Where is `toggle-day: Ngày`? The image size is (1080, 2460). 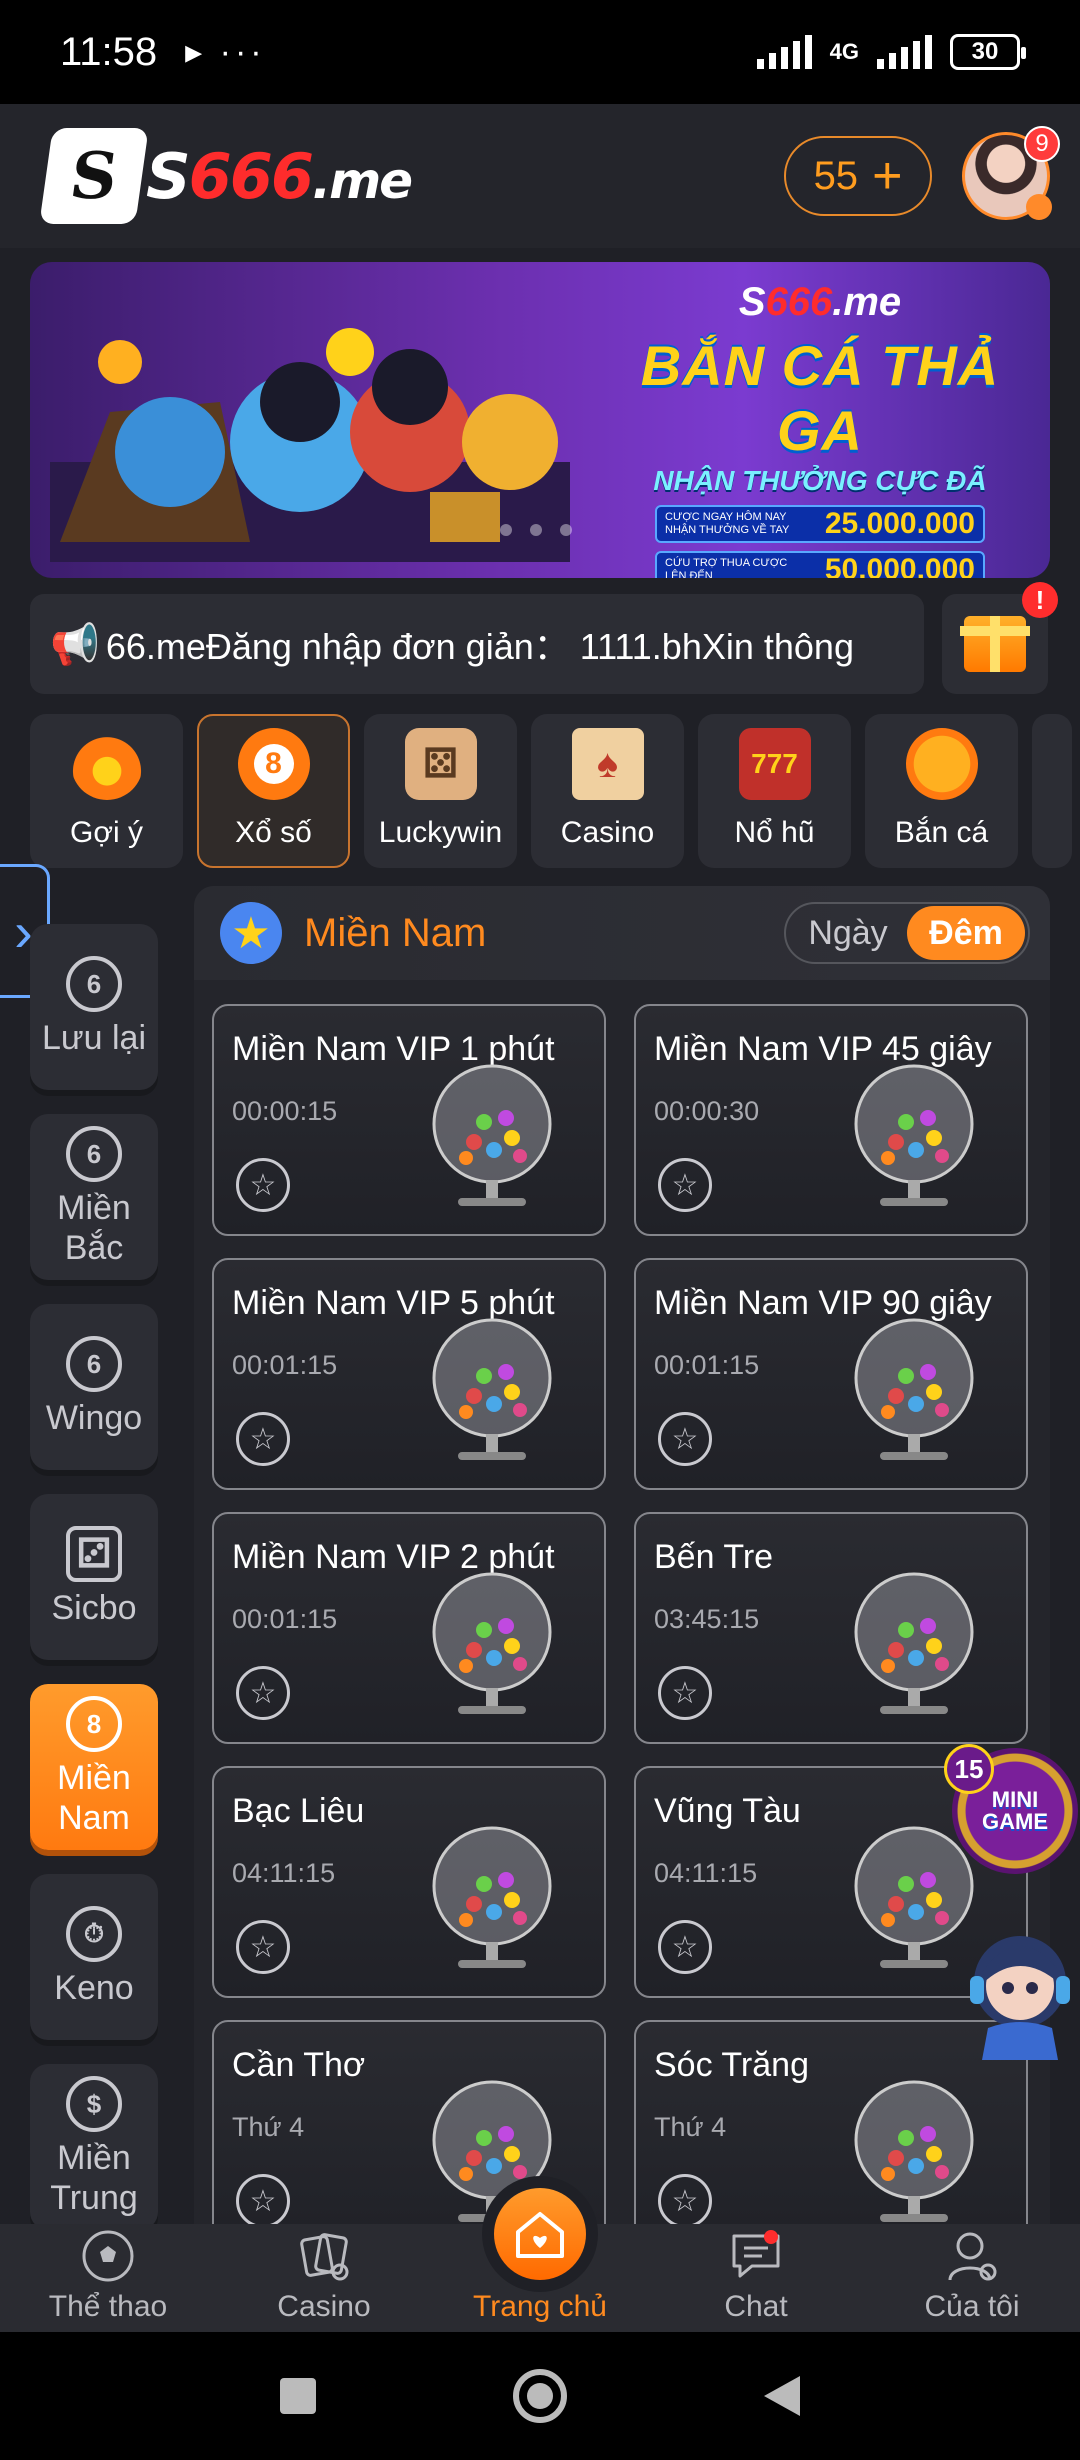
toggle-day: Ngày is located at coordinates (848, 933).